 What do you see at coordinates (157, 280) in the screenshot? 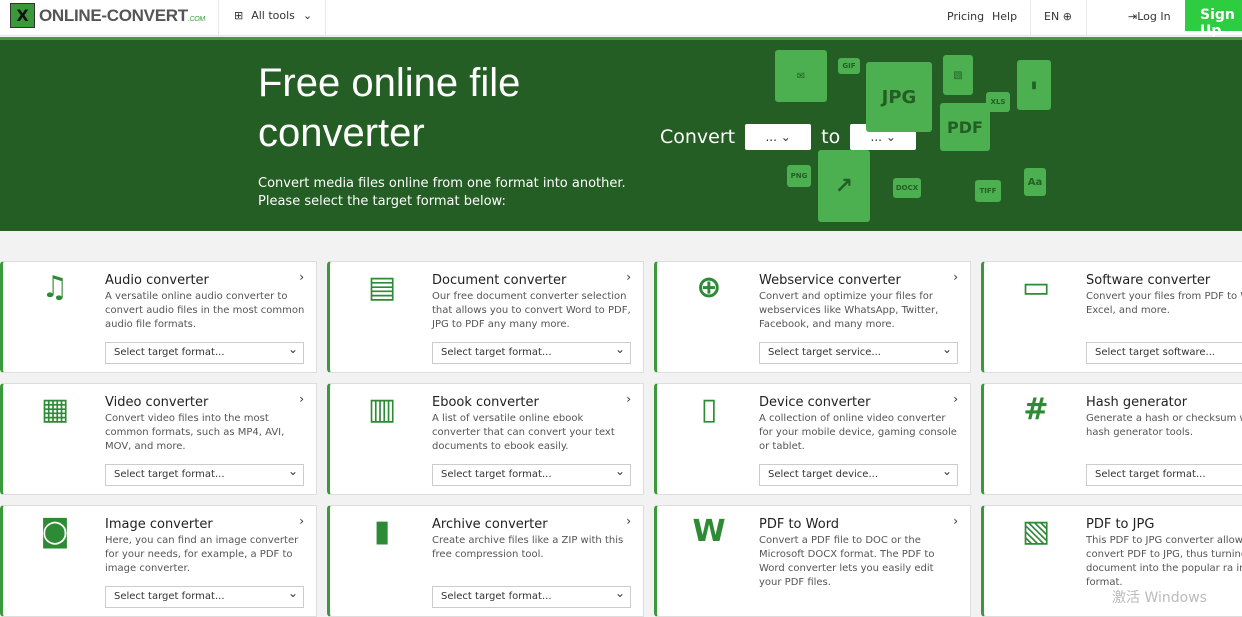
I see `card-title: Audio converter` at bounding box center [157, 280].